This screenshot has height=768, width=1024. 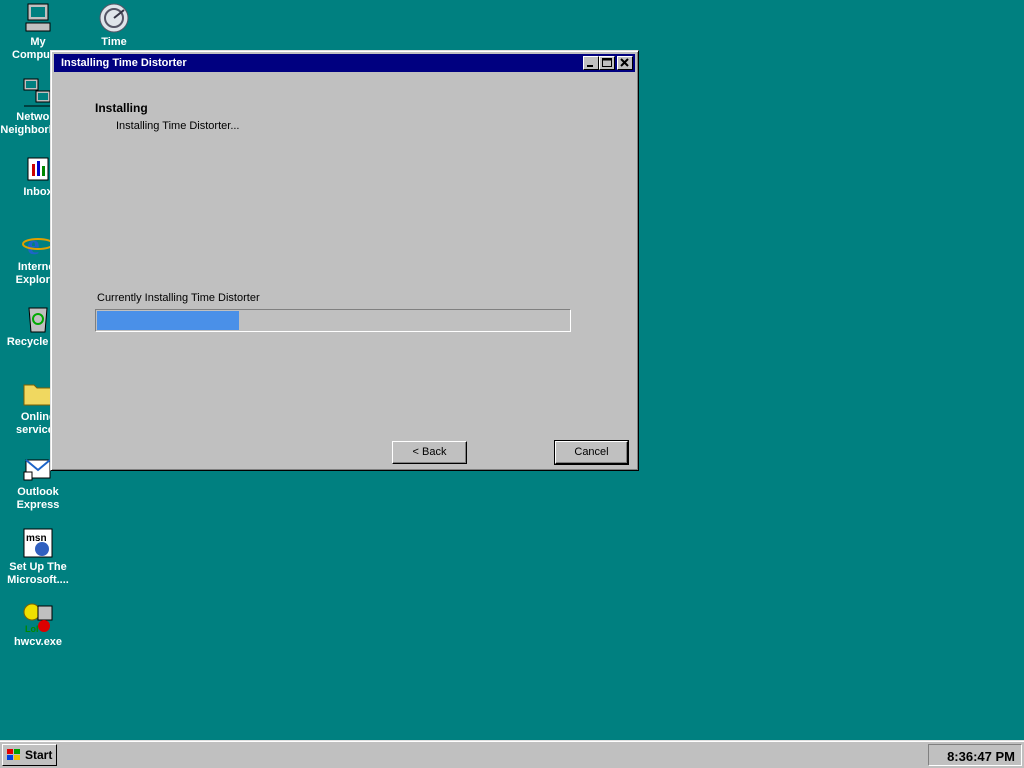 I want to click on close-button, so click(x=625, y=63).